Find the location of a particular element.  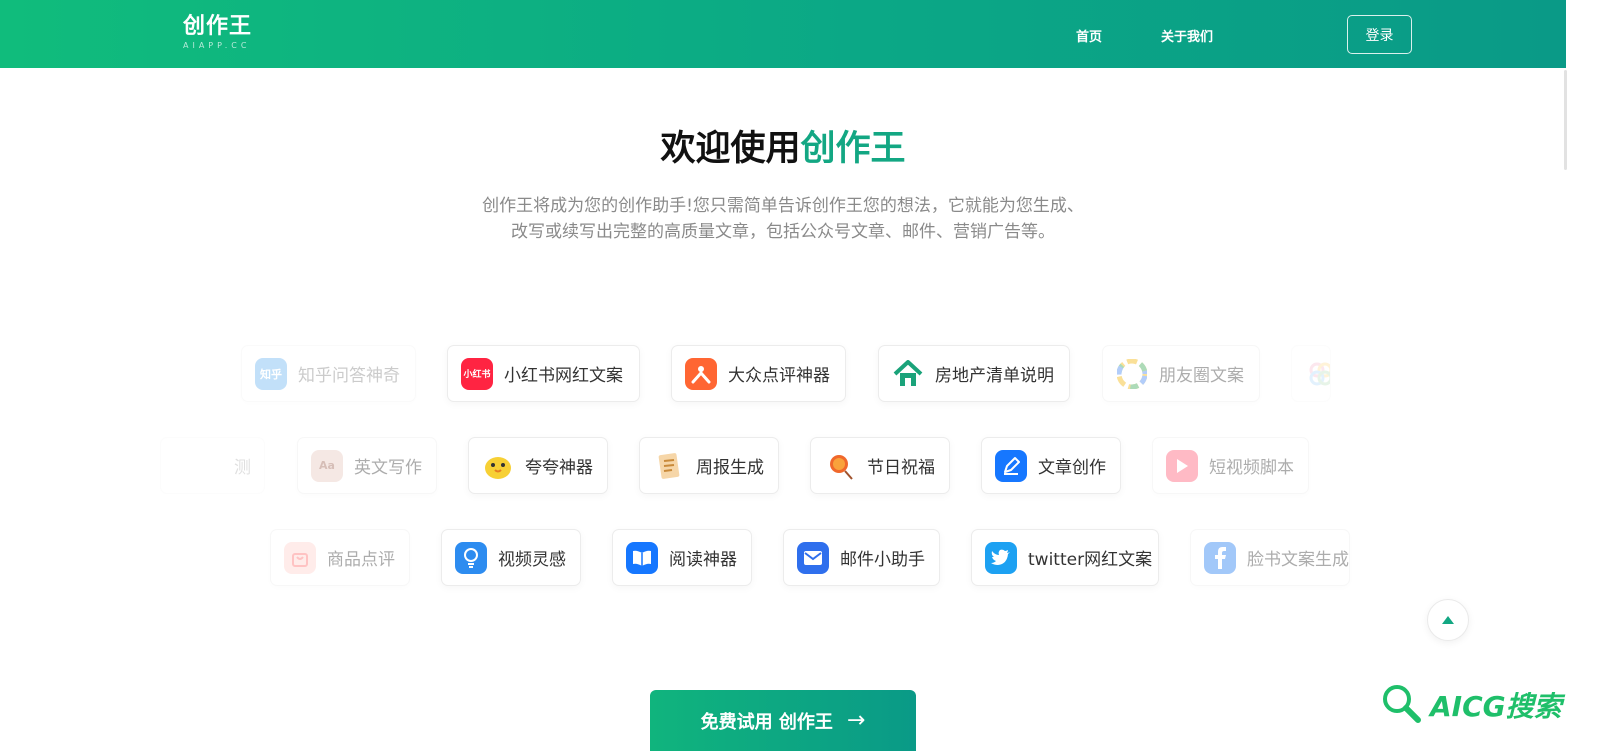

scrollbar-track is located at coordinates (1581, 375).